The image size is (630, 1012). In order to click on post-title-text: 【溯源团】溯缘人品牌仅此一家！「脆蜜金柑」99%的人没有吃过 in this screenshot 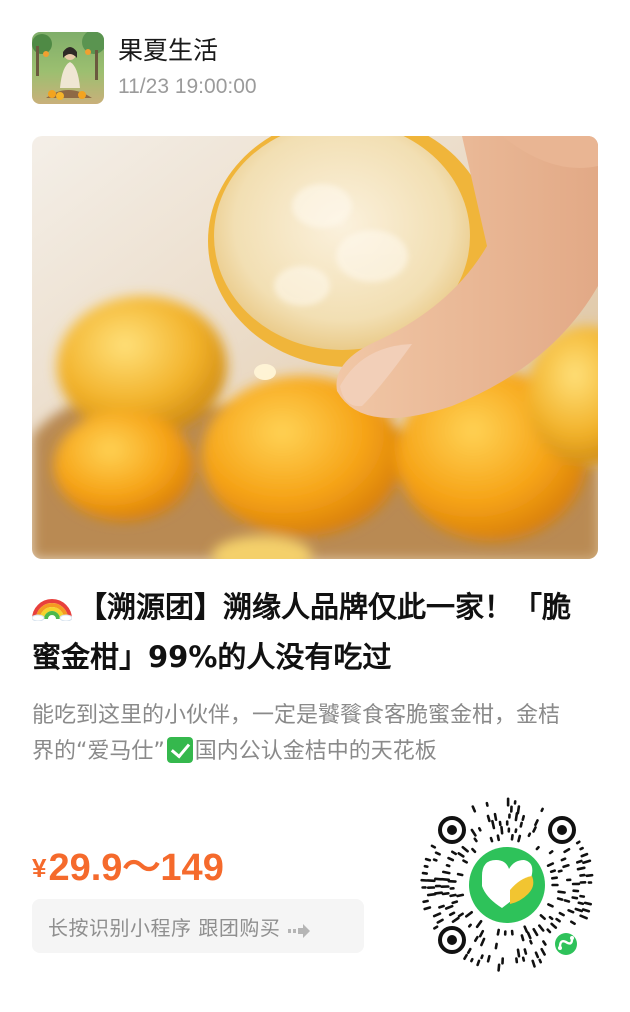, I will do `click(302, 632)`.